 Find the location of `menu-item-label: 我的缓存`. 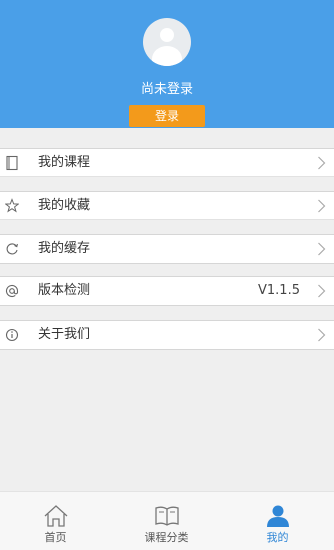

menu-item-label: 我的缓存 is located at coordinates (64, 248).